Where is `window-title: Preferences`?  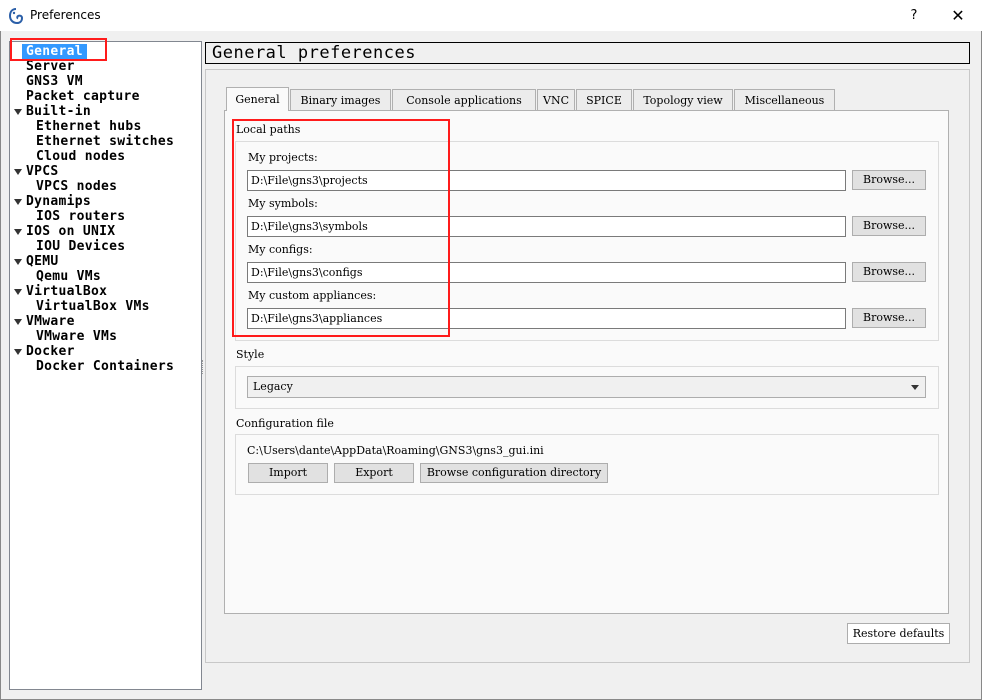
window-title: Preferences is located at coordinates (65, 15).